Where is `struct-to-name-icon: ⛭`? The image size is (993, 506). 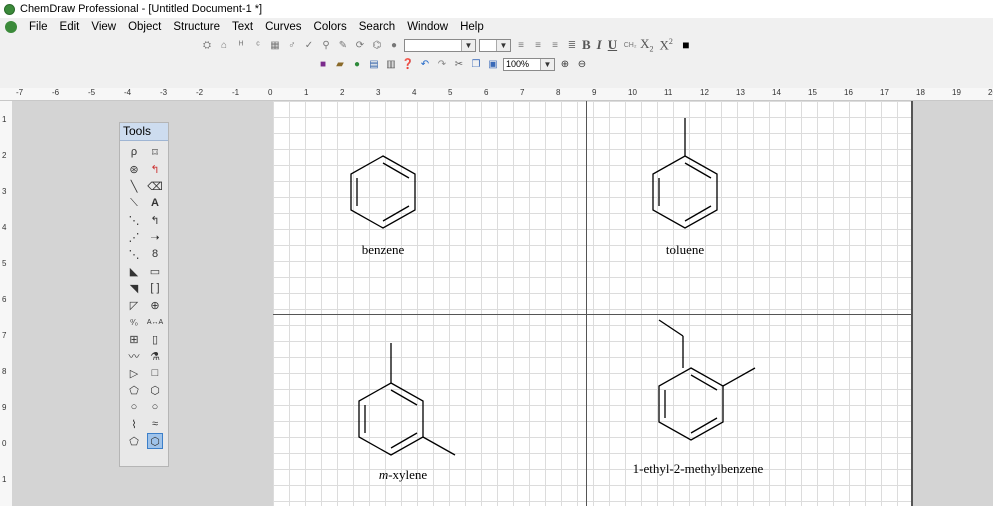 struct-to-name-icon: ⛭ is located at coordinates (207, 45).